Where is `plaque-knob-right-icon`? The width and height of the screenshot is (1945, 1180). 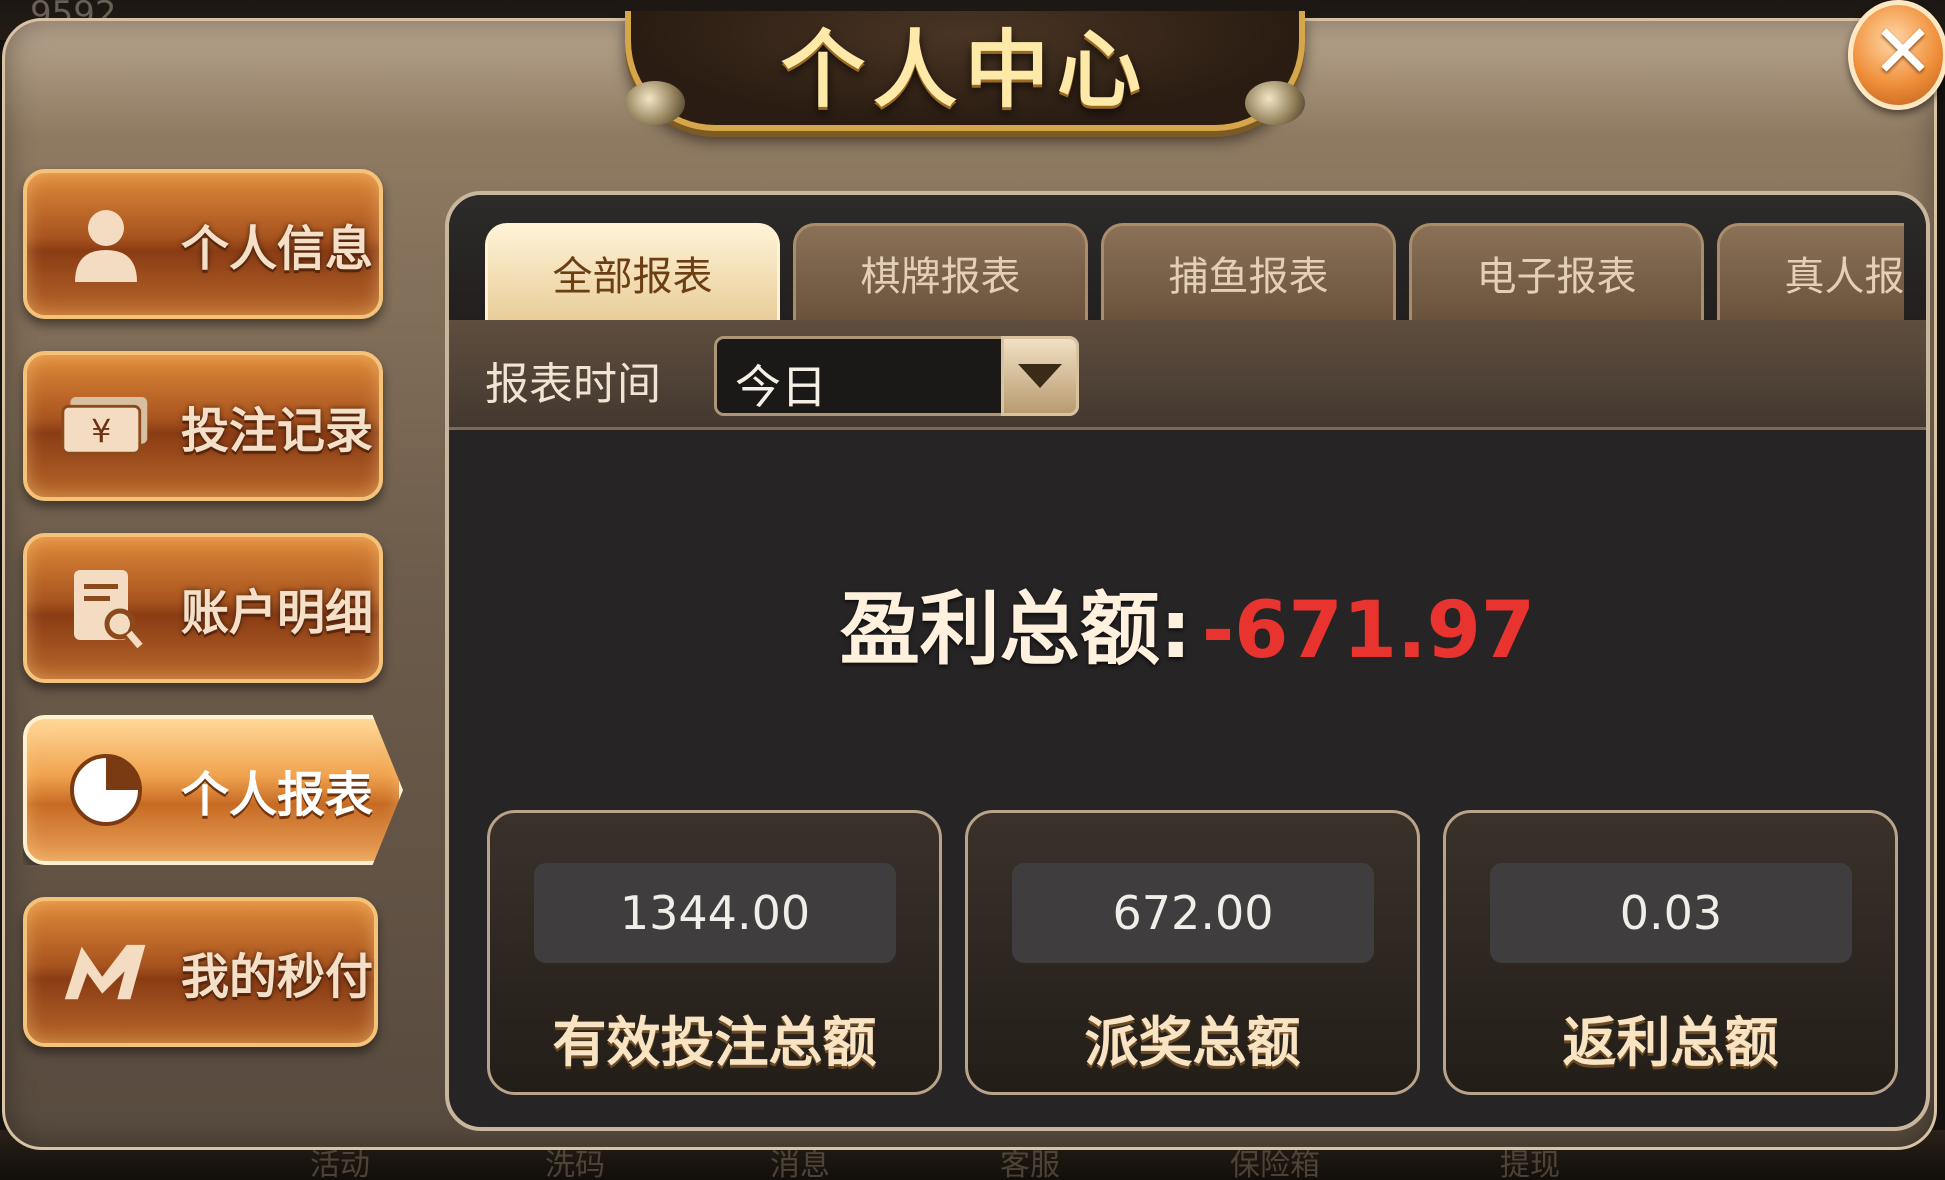 plaque-knob-right-icon is located at coordinates (1275, 103).